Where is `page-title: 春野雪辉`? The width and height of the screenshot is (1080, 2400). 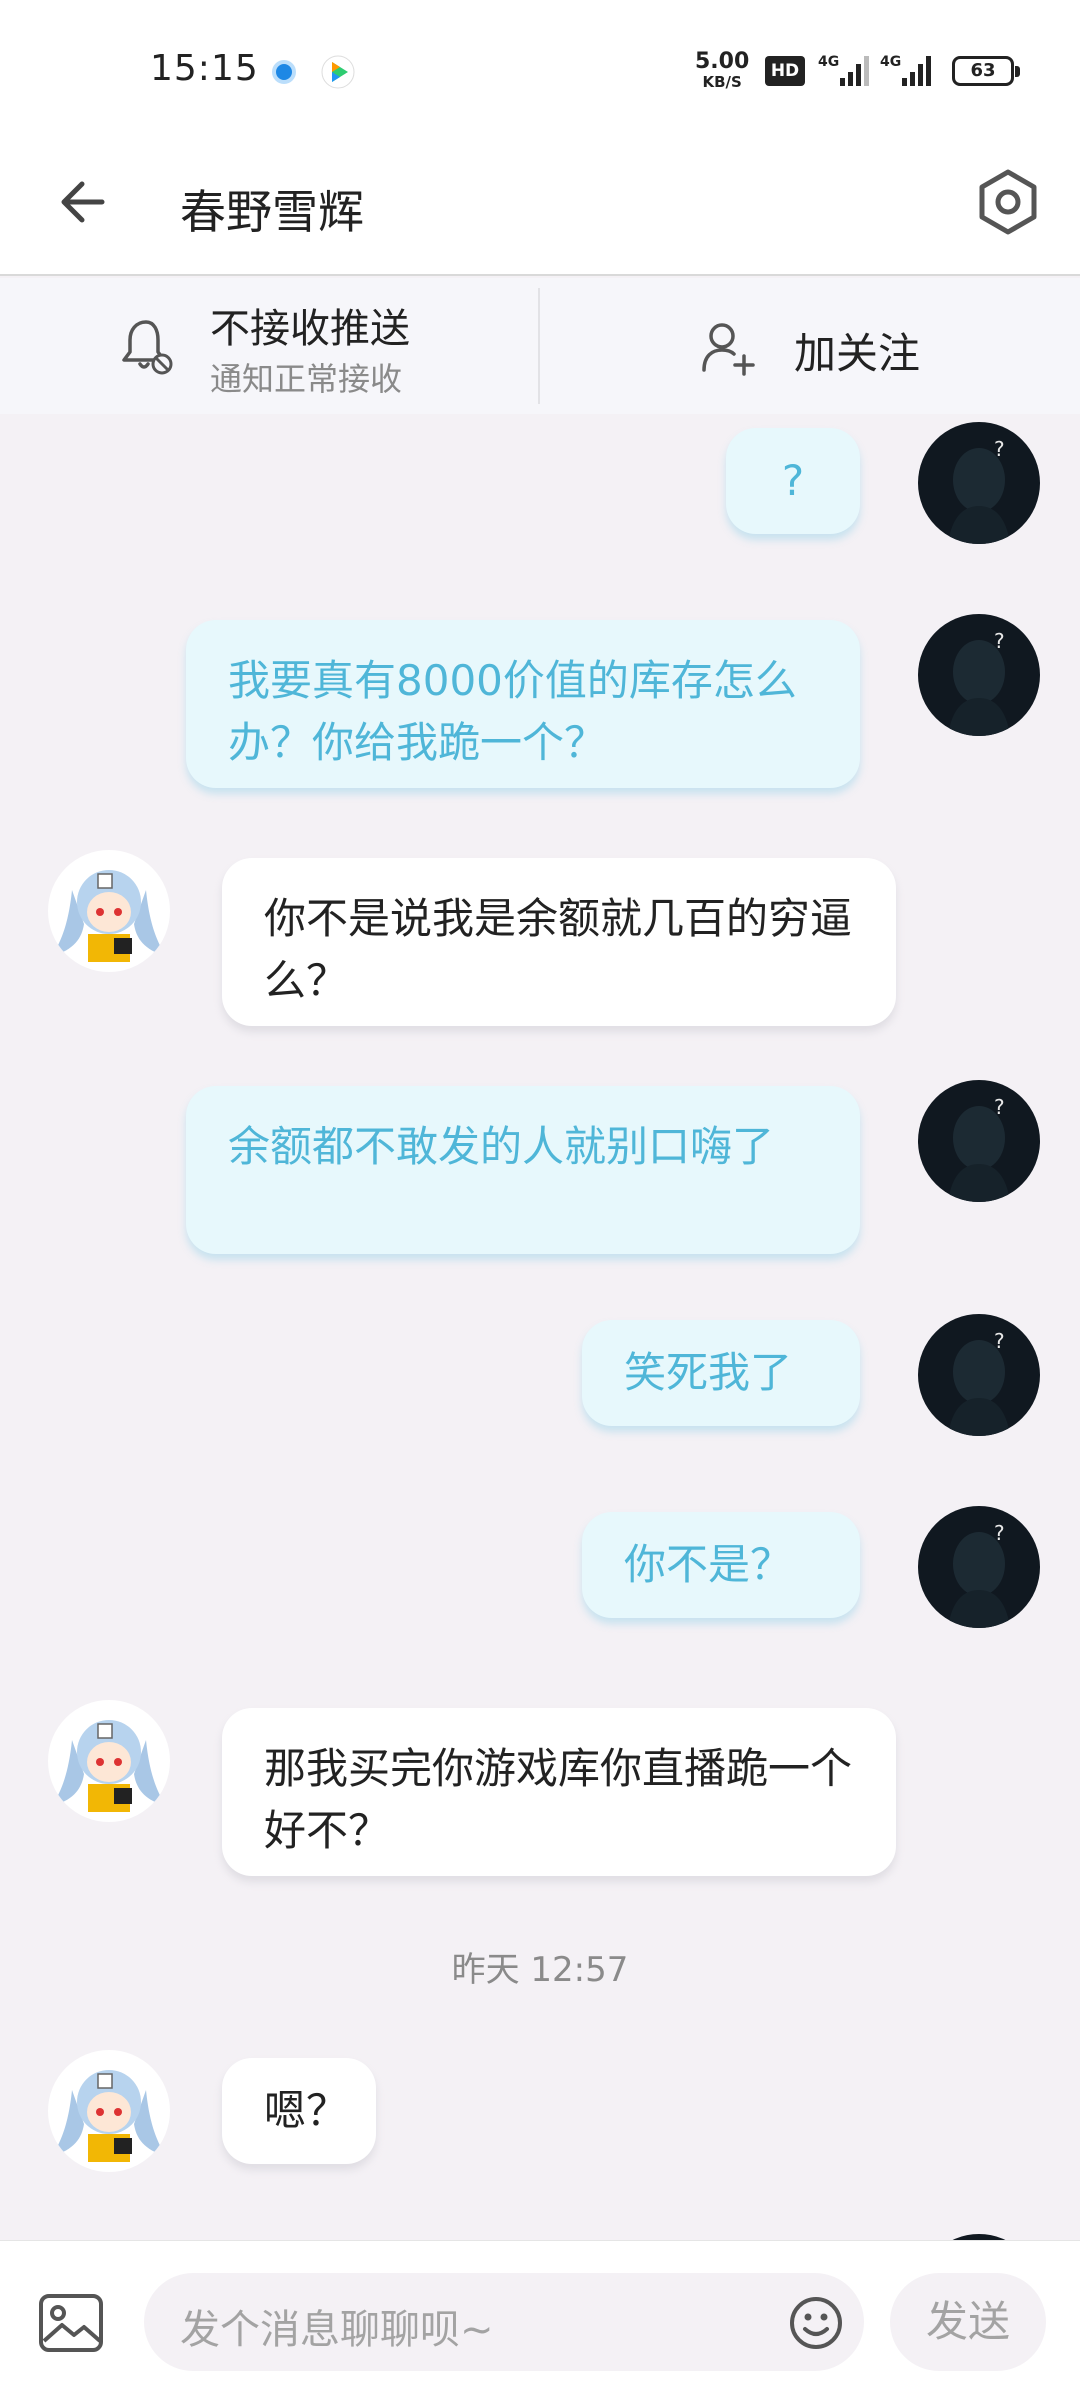
page-title: 春野雪辉 is located at coordinates (272, 212).